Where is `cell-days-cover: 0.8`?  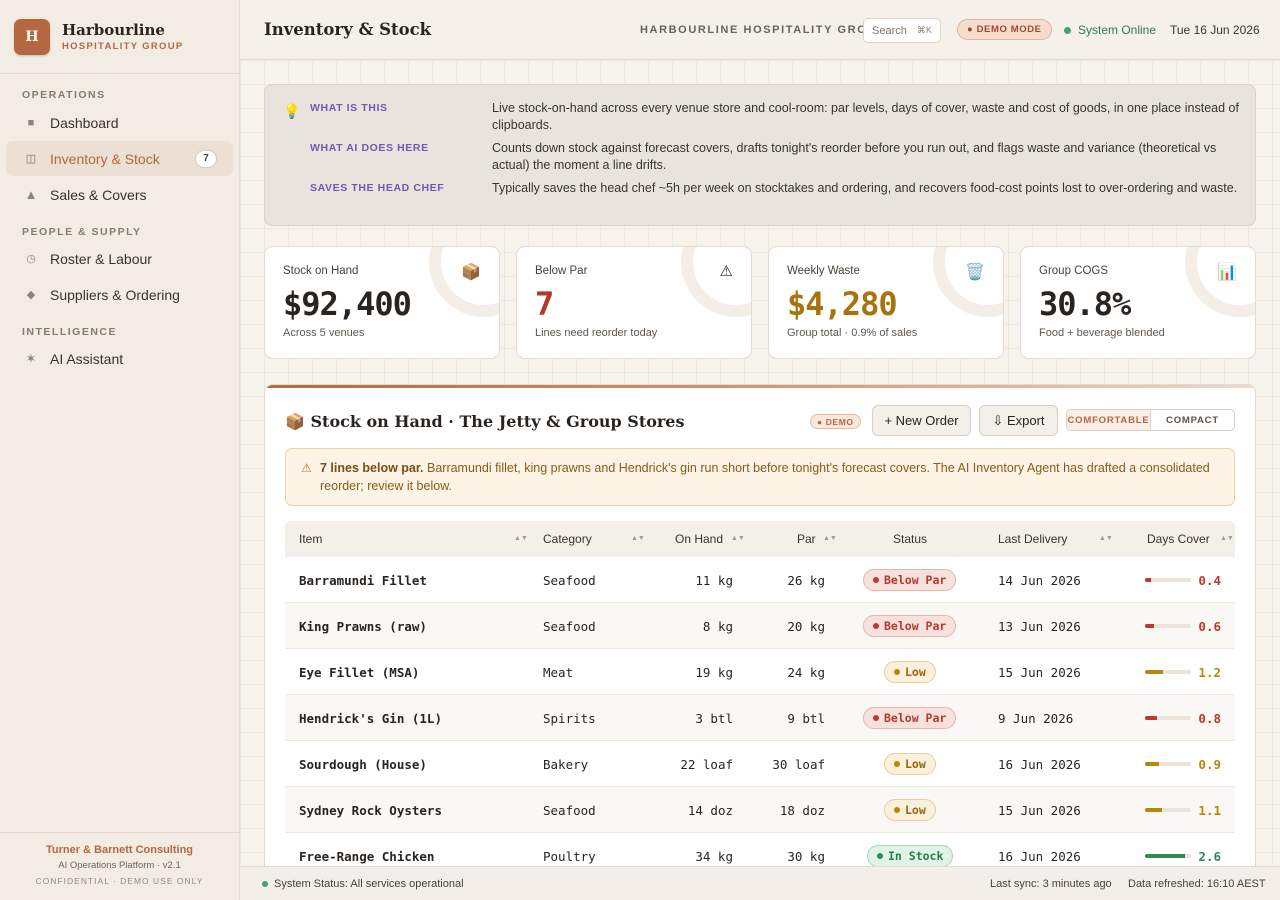 cell-days-cover: 0.8 is located at coordinates (1209, 718).